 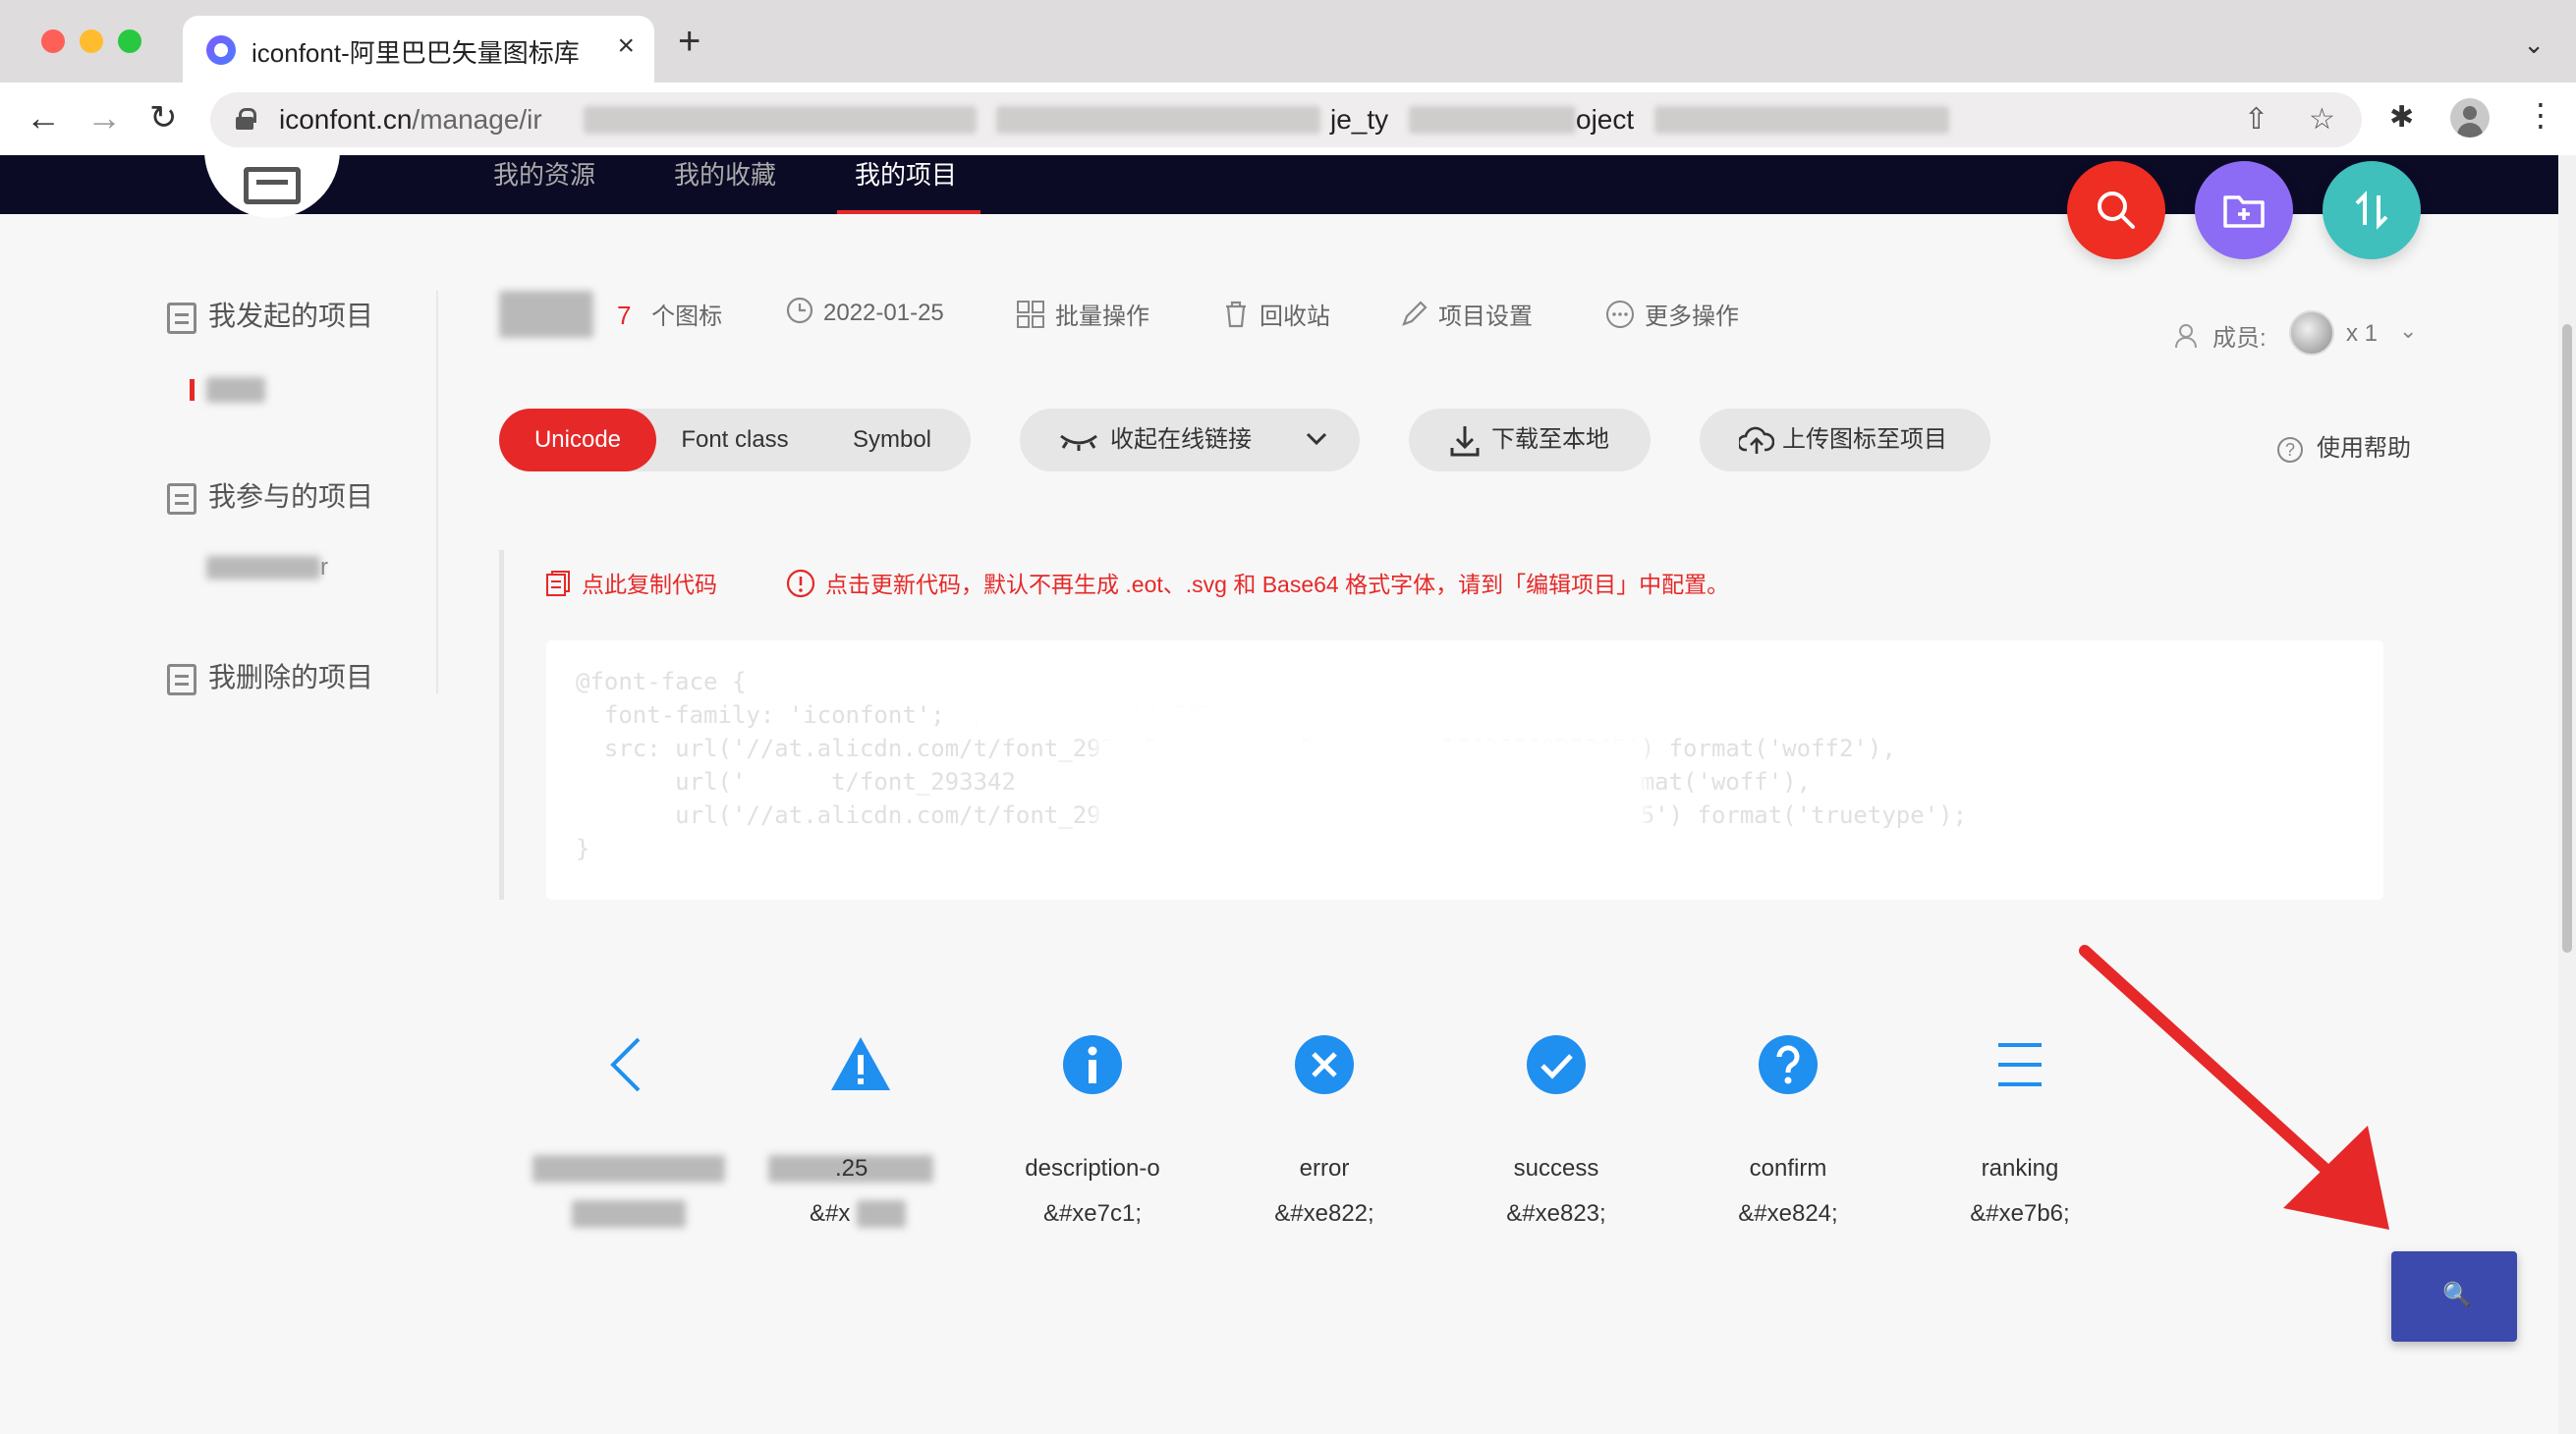 What do you see at coordinates (270, 676) in the screenshot?
I see `sidebar-my-deleted-projects: 我删除的项目` at bounding box center [270, 676].